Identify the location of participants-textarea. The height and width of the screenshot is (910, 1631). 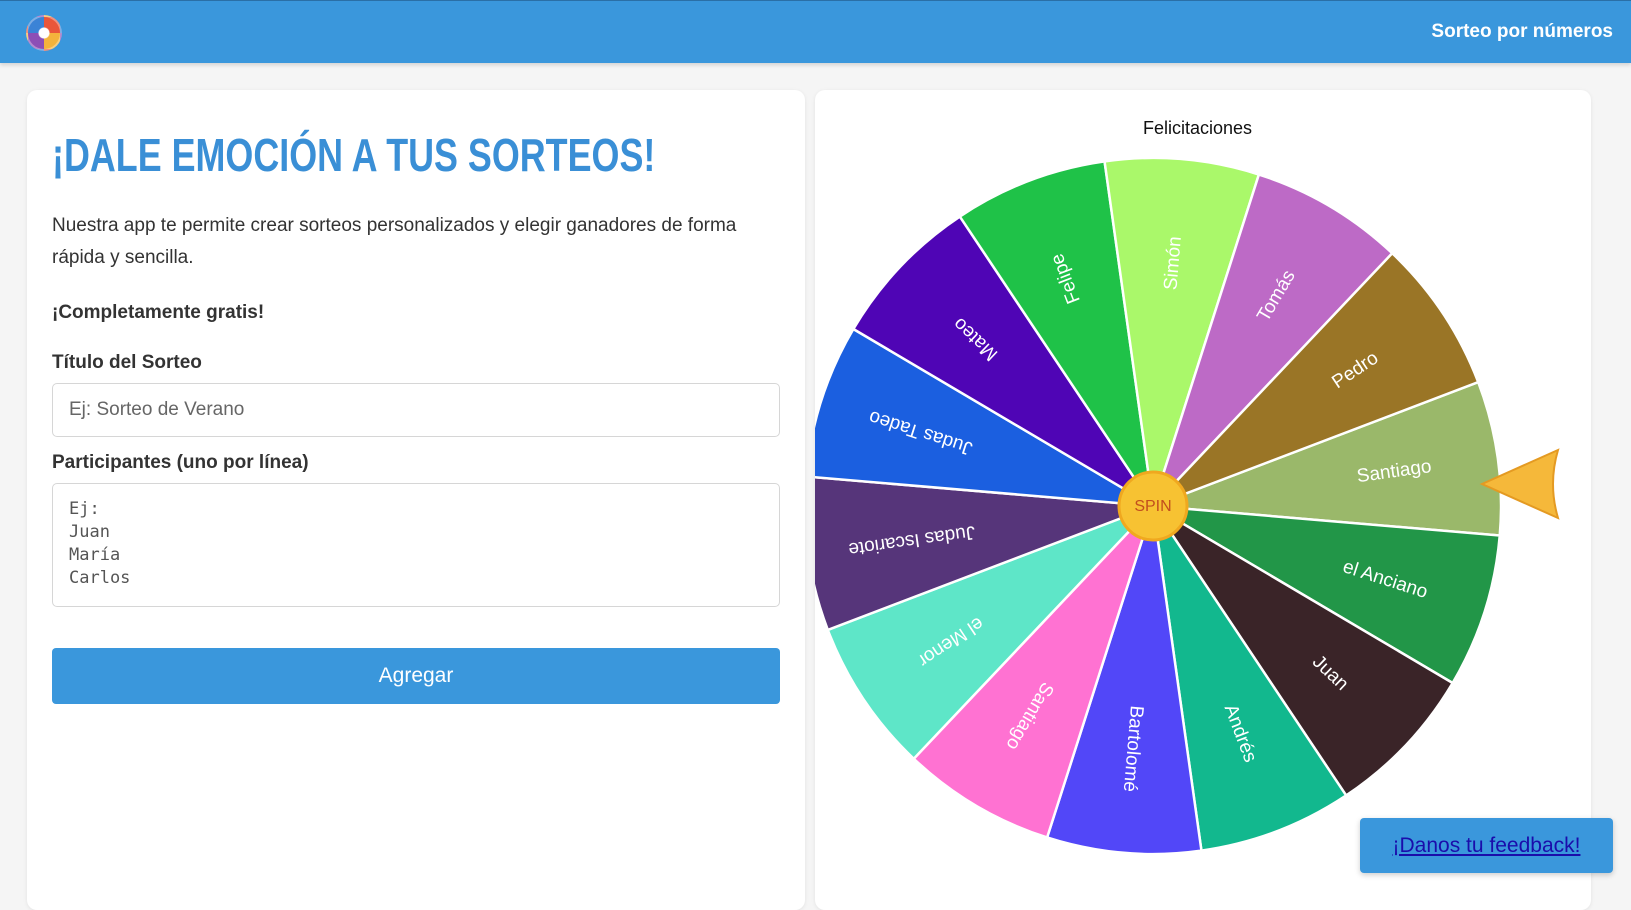
(416, 545).